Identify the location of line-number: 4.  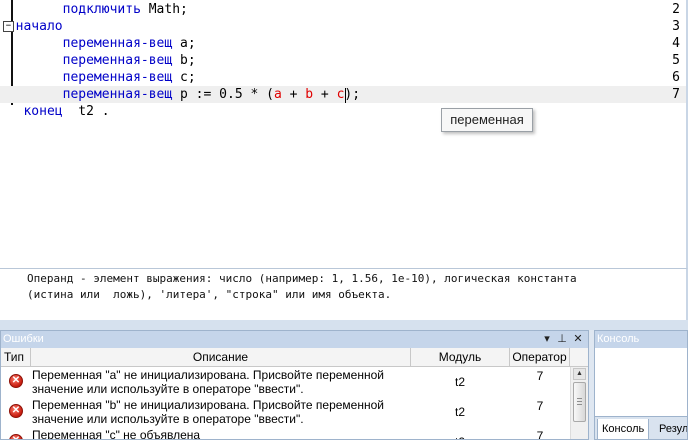
(676, 43).